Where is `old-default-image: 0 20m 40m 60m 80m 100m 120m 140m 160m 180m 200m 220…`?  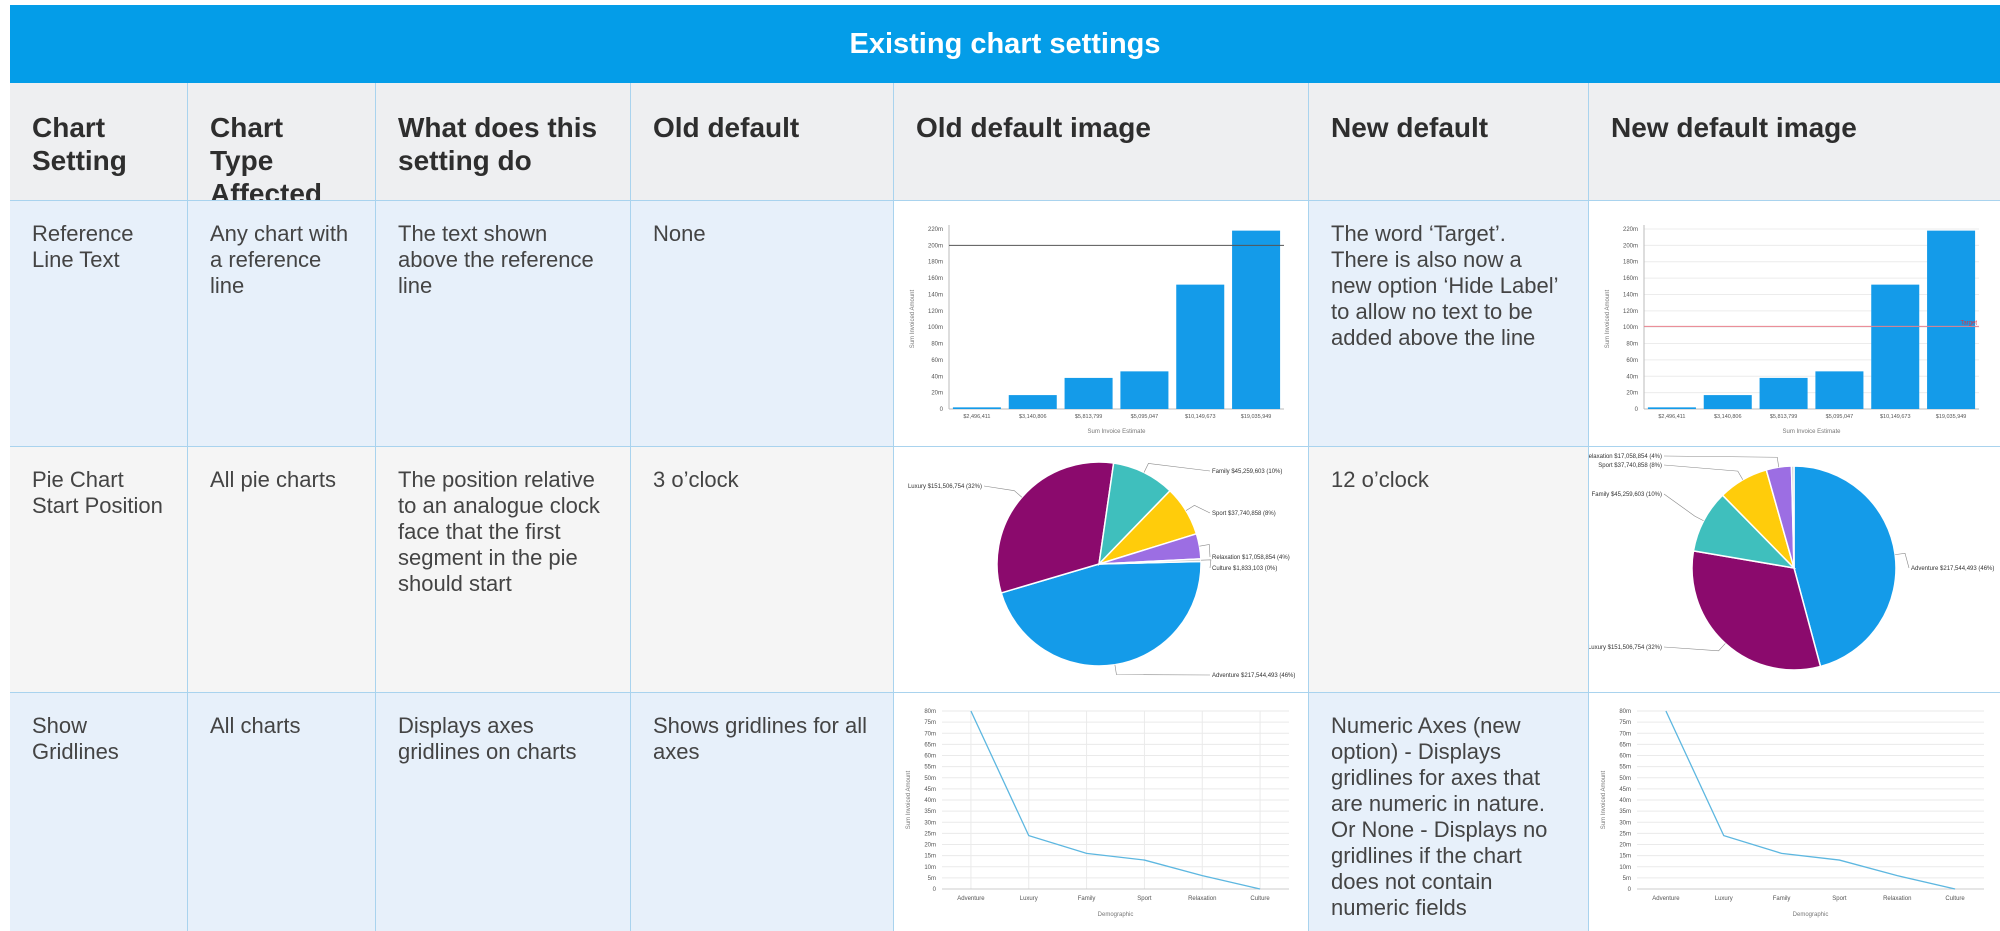 old-default-image: 0 20m 40m 60m 80m 100m 120m 140m 160m 180m 200m 220… is located at coordinates (1101, 323).